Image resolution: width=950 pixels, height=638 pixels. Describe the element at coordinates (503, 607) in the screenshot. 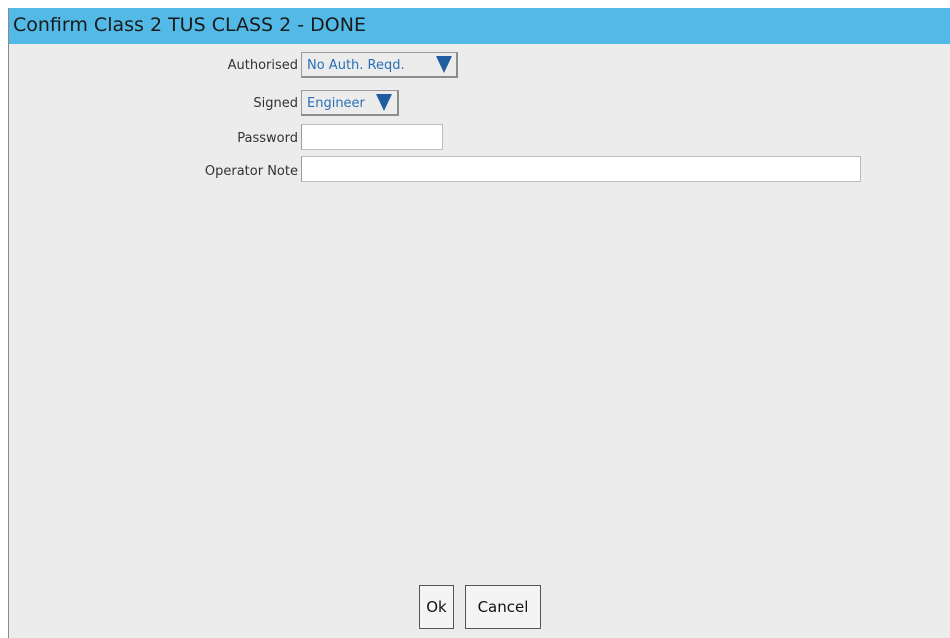

I see `cancel-button: Cancel` at that location.